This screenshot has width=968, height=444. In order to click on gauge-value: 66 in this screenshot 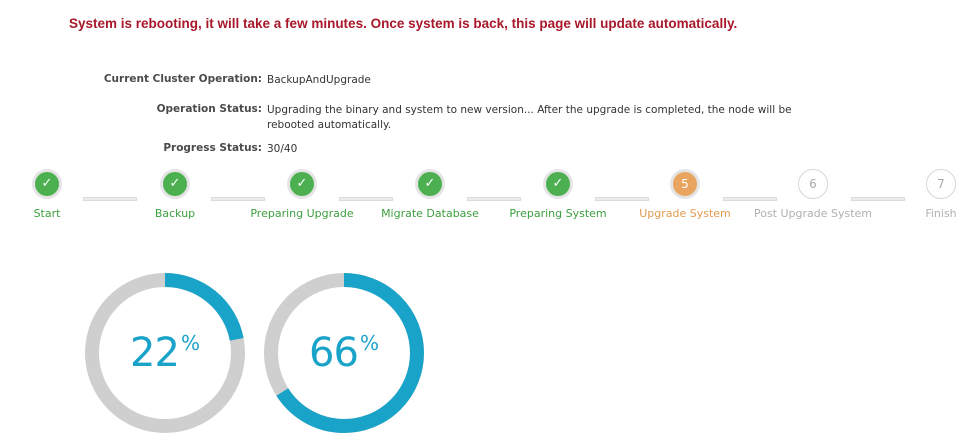, I will do `click(334, 353)`.